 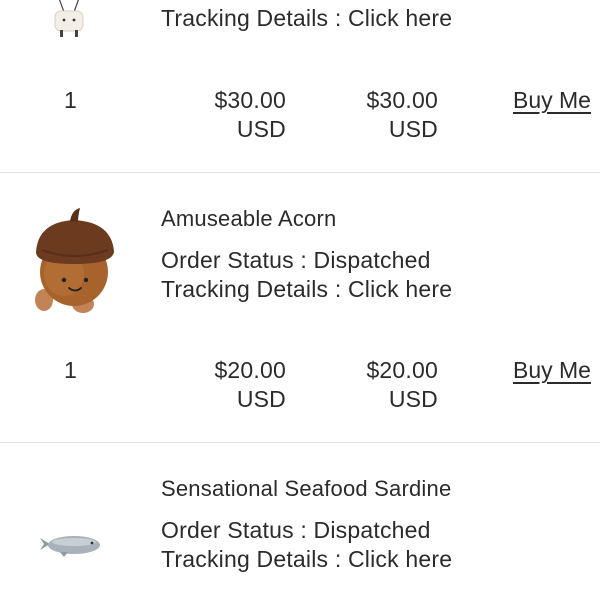 I want to click on sardine-plush-icon, so click(x=70, y=545).